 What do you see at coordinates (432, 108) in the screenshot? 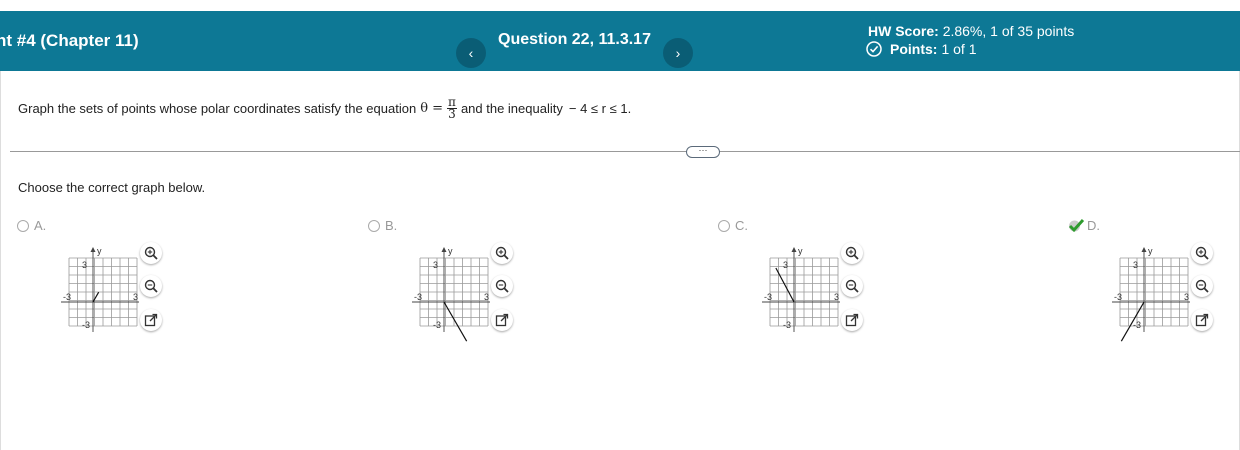
I see `equation-lhs: θ =` at bounding box center [432, 108].